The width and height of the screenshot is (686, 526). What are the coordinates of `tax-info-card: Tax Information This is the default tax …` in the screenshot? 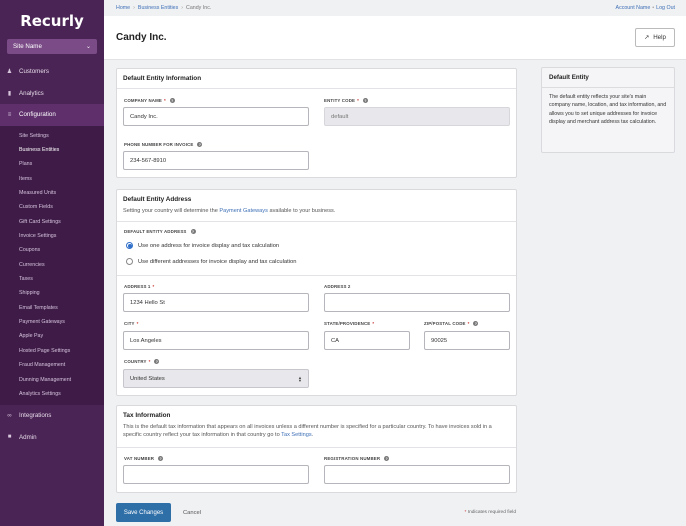 It's located at (316, 449).